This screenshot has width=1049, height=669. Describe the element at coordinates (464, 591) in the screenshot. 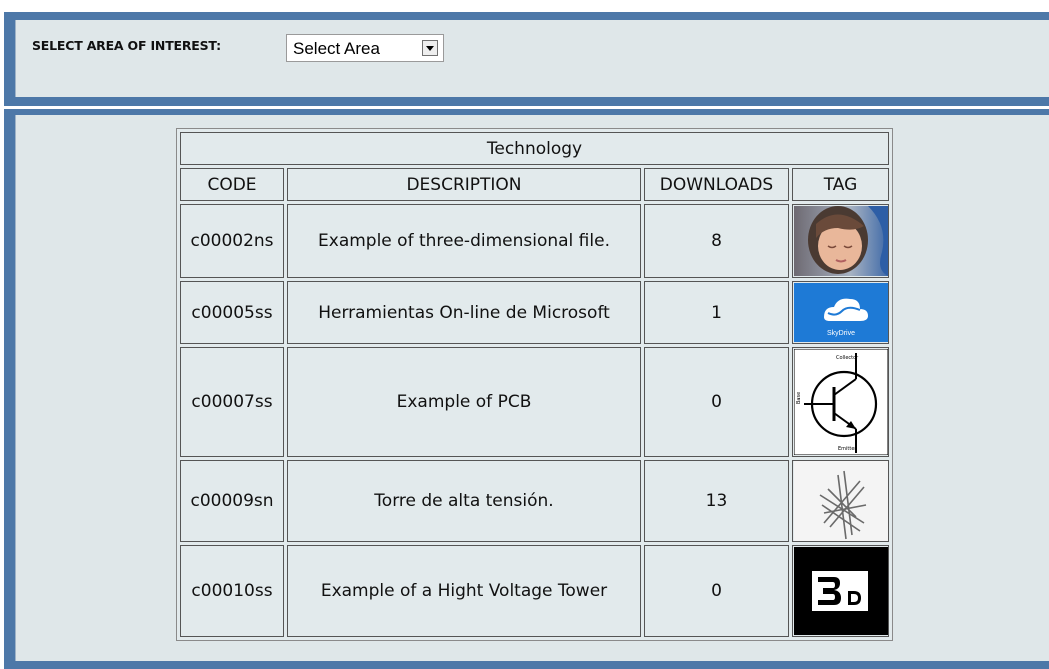

I see `row-description: Example of a Hight Voltage Tower` at that location.